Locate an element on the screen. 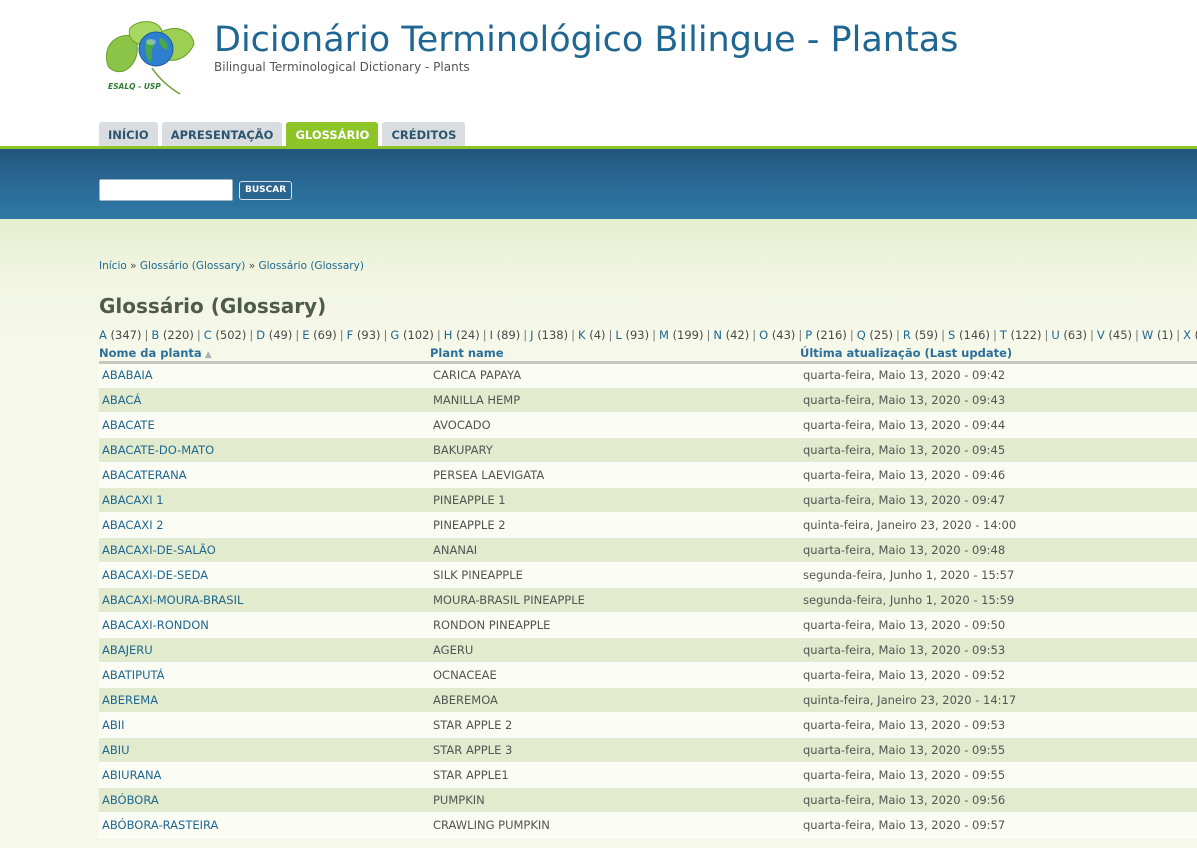  plant-name-pt-link: ABACATERANA is located at coordinates (264, 475).